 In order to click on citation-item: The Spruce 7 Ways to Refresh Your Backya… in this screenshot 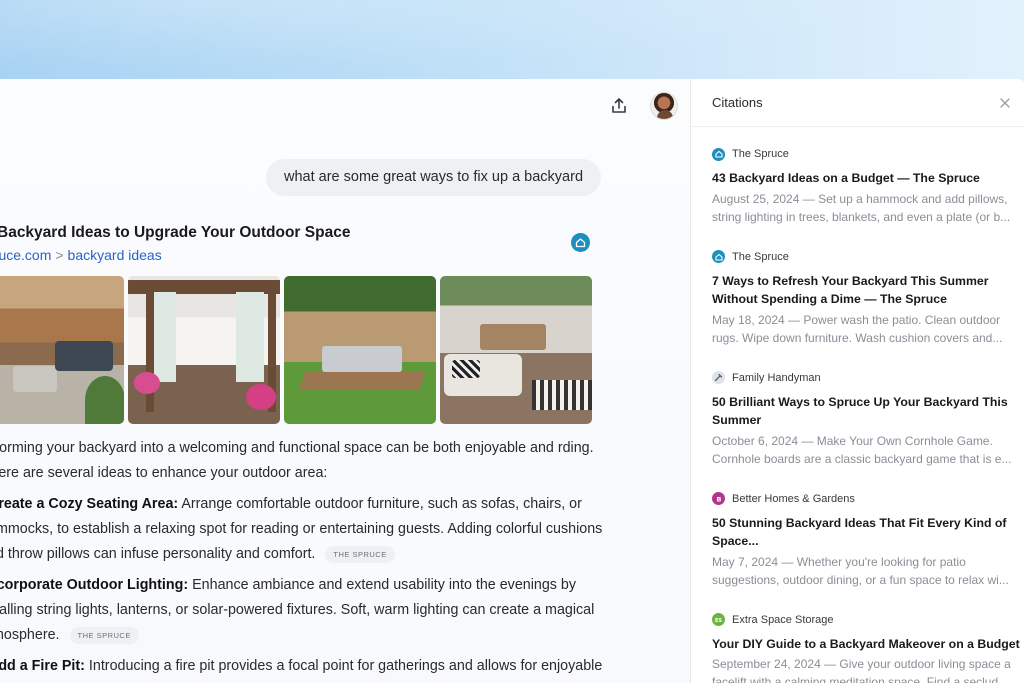, I will do `click(868, 298)`.